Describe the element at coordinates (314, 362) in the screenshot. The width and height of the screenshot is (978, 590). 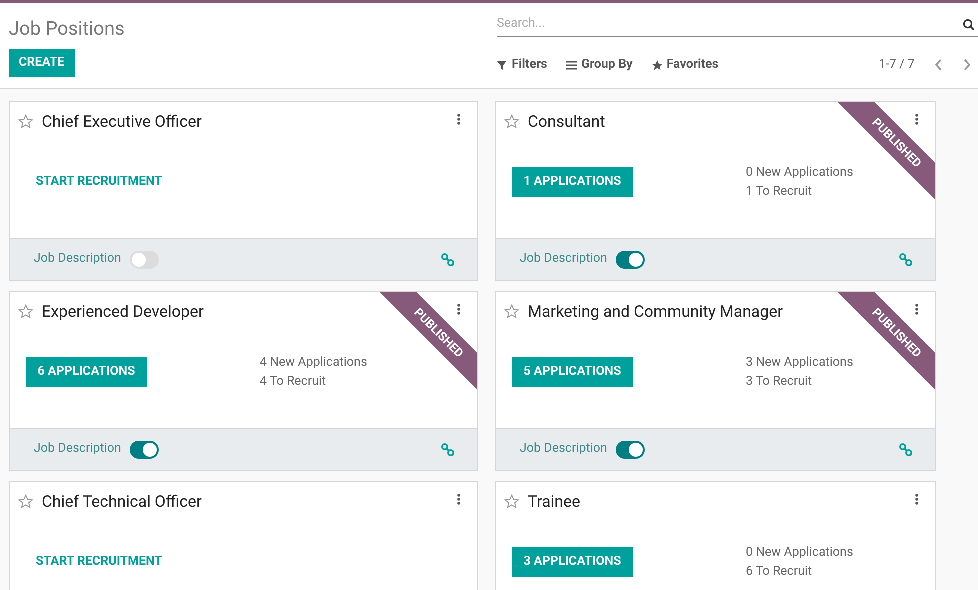
I see `new-applications-link: 4 New Applications` at that location.